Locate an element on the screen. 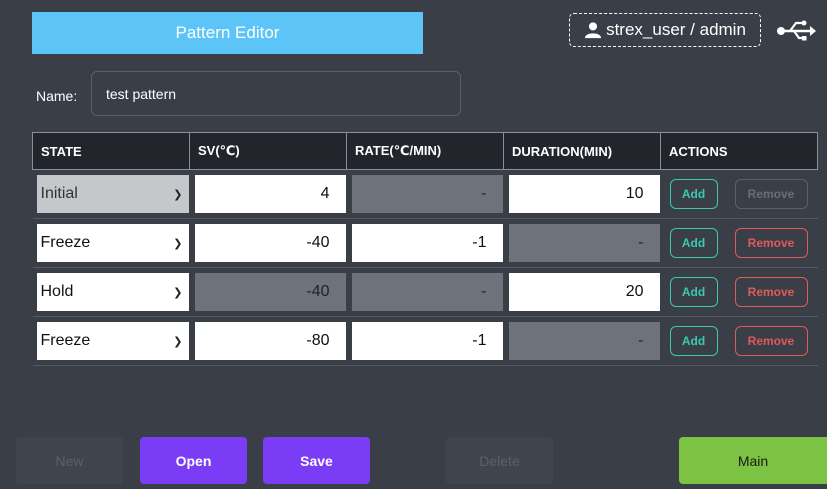 Image resolution: width=827 pixels, height=489 pixels. column-header-rate: RATE(℃/MIN) is located at coordinates (425, 151).